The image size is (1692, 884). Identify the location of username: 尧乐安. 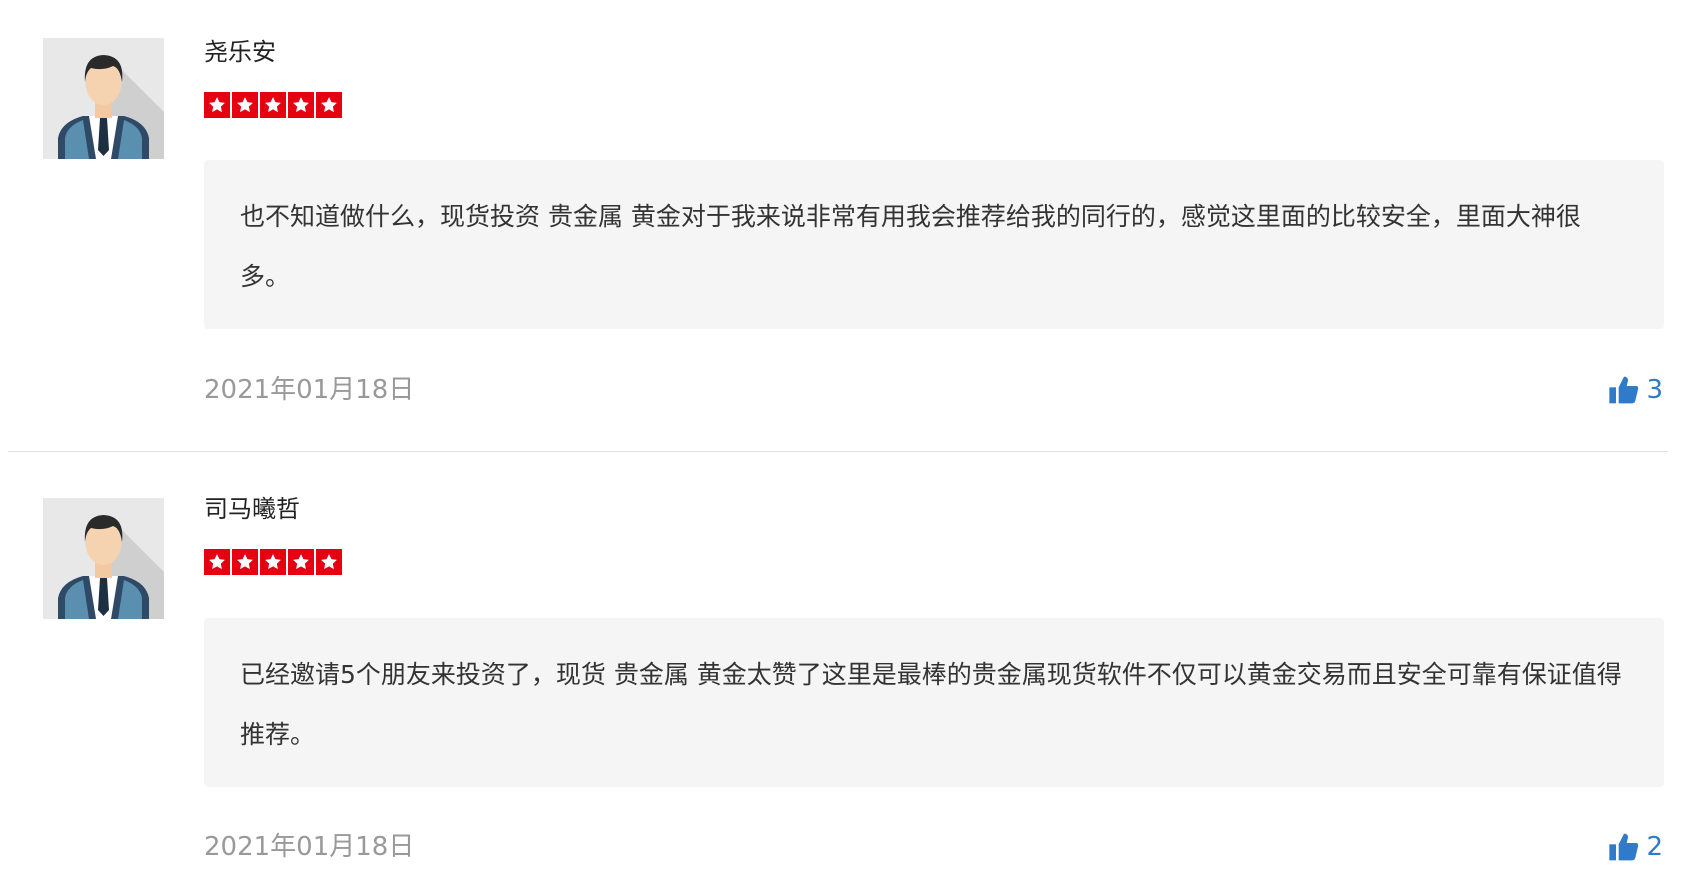
(240, 52).